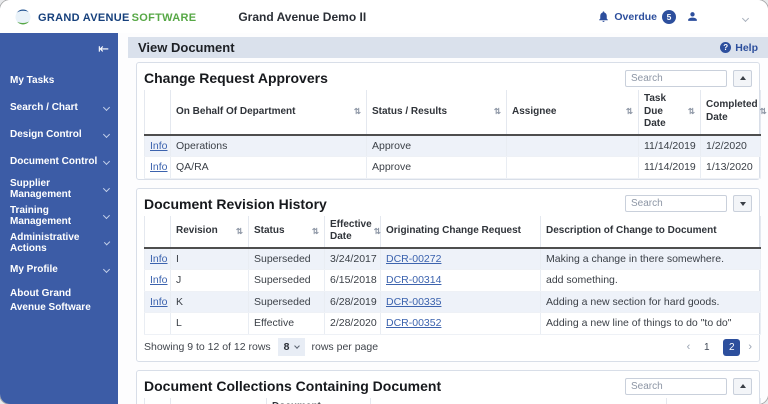 The image size is (768, 404). Describe the element at coordinates (669, 16) in the screenshot. I see `overdue-count-badge: 5` at that location.